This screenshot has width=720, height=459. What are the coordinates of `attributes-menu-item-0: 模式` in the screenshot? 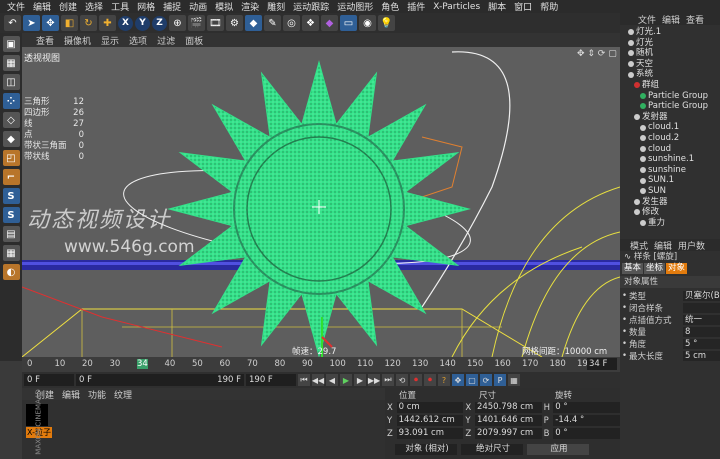 It's located at (639, 245).